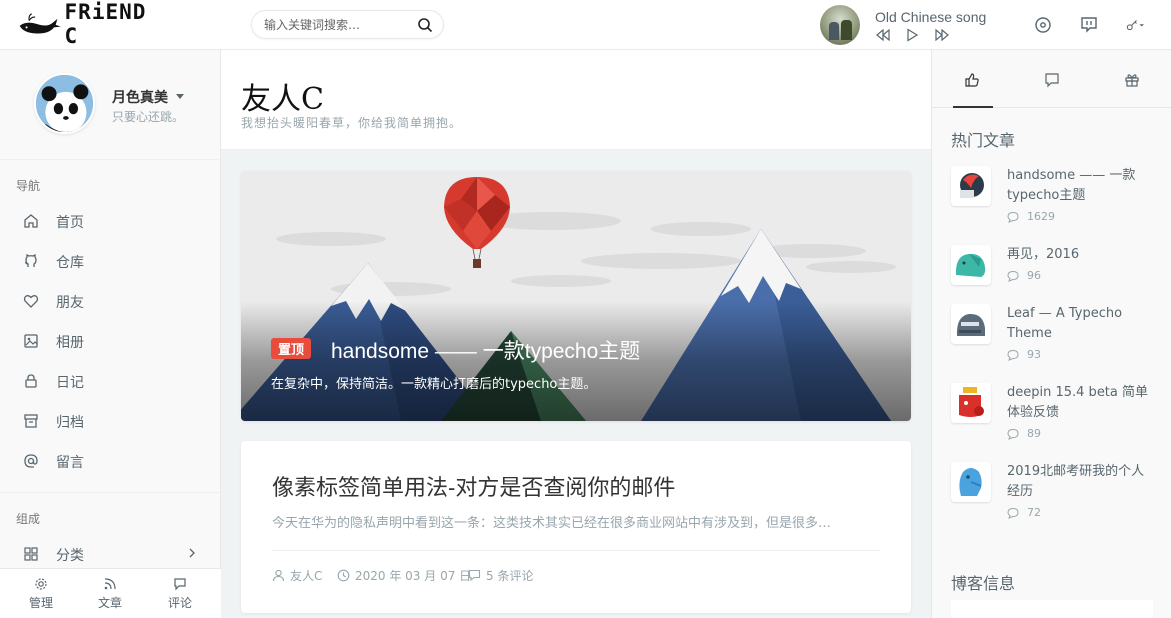 Image resolution: width=1171 pixels, height=618 pixels. I want to click on divider, so click(576, 550).